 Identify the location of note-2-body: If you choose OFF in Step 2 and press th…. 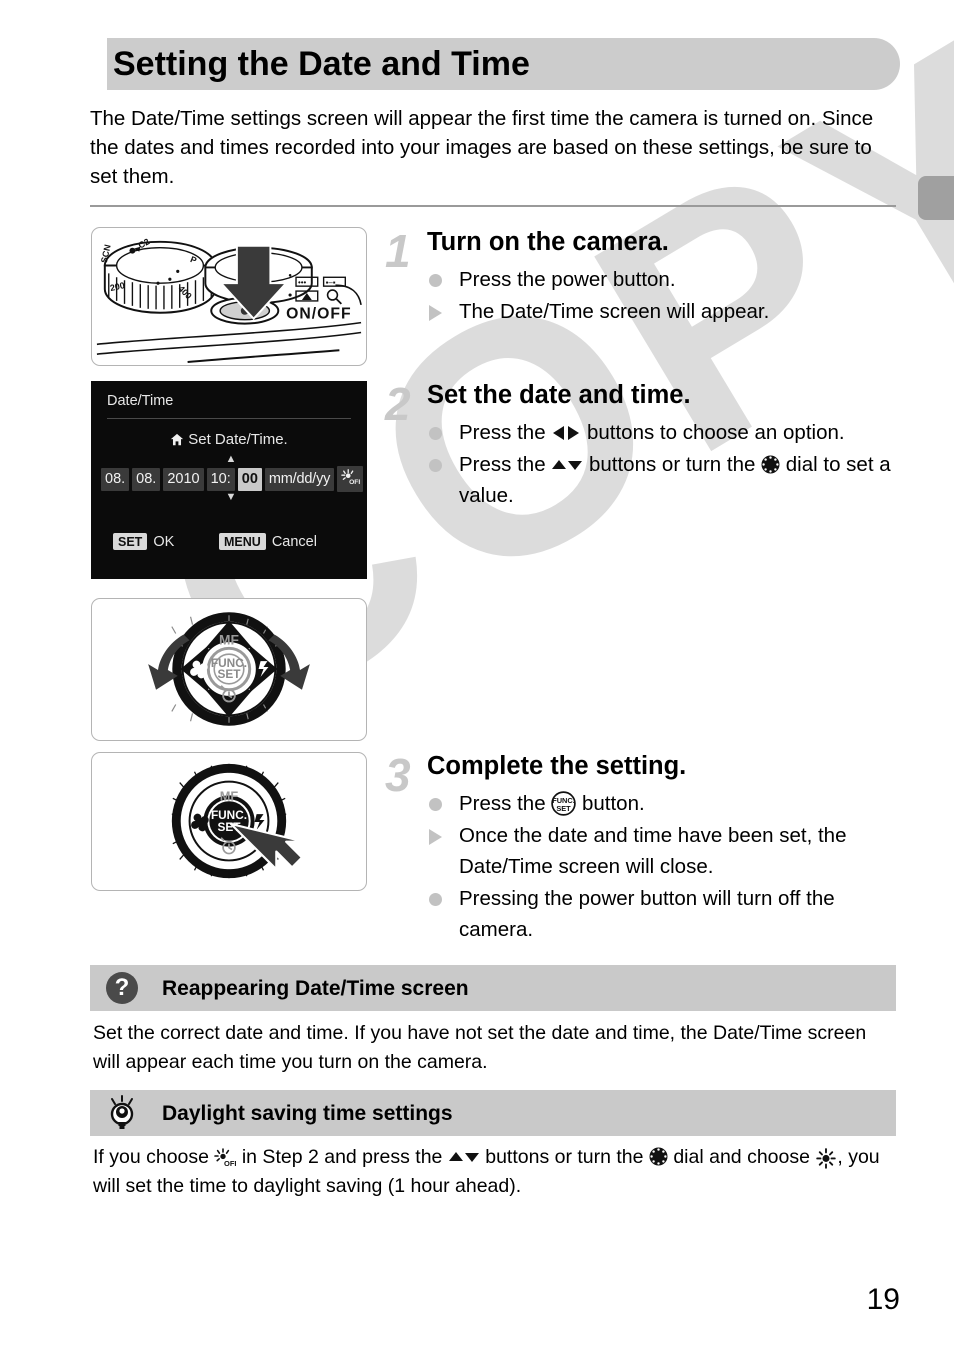
(493, 1172).